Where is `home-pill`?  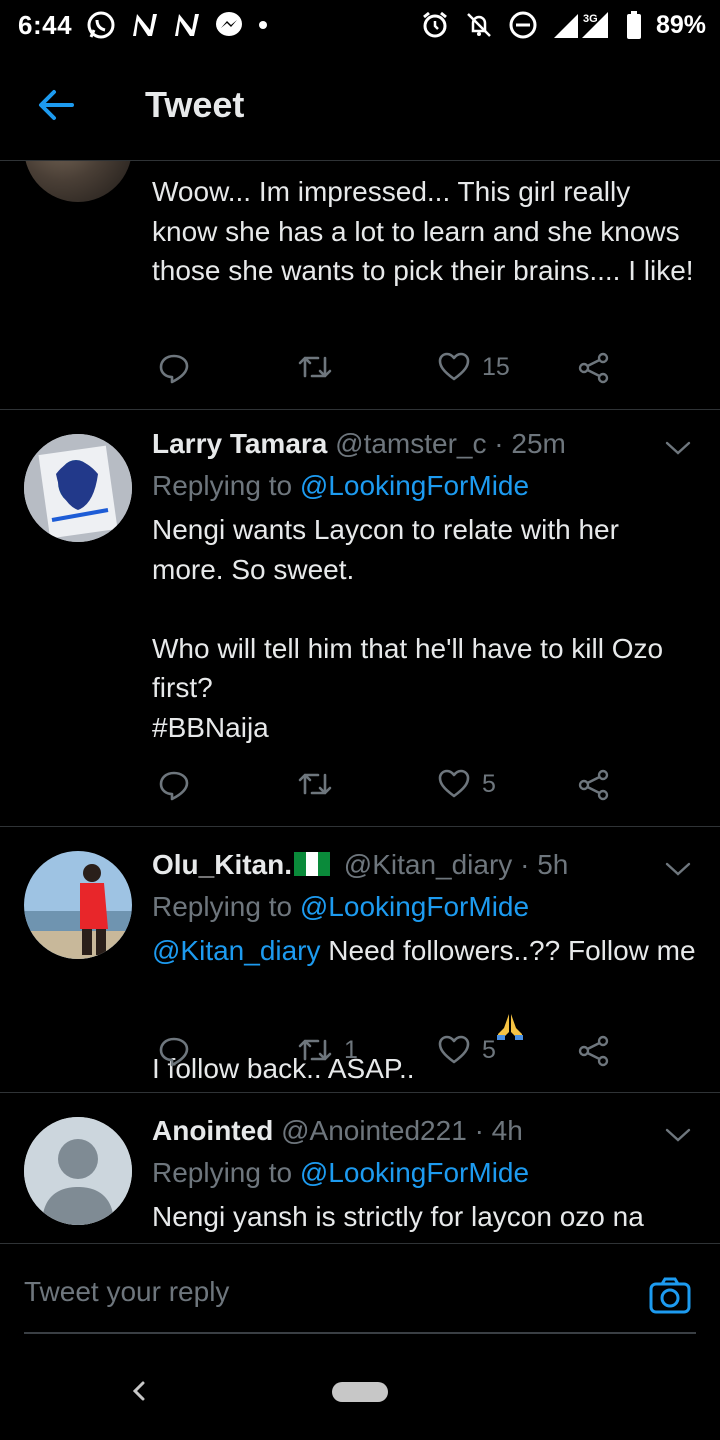 home-pill is located at coordinates (360, 1392).